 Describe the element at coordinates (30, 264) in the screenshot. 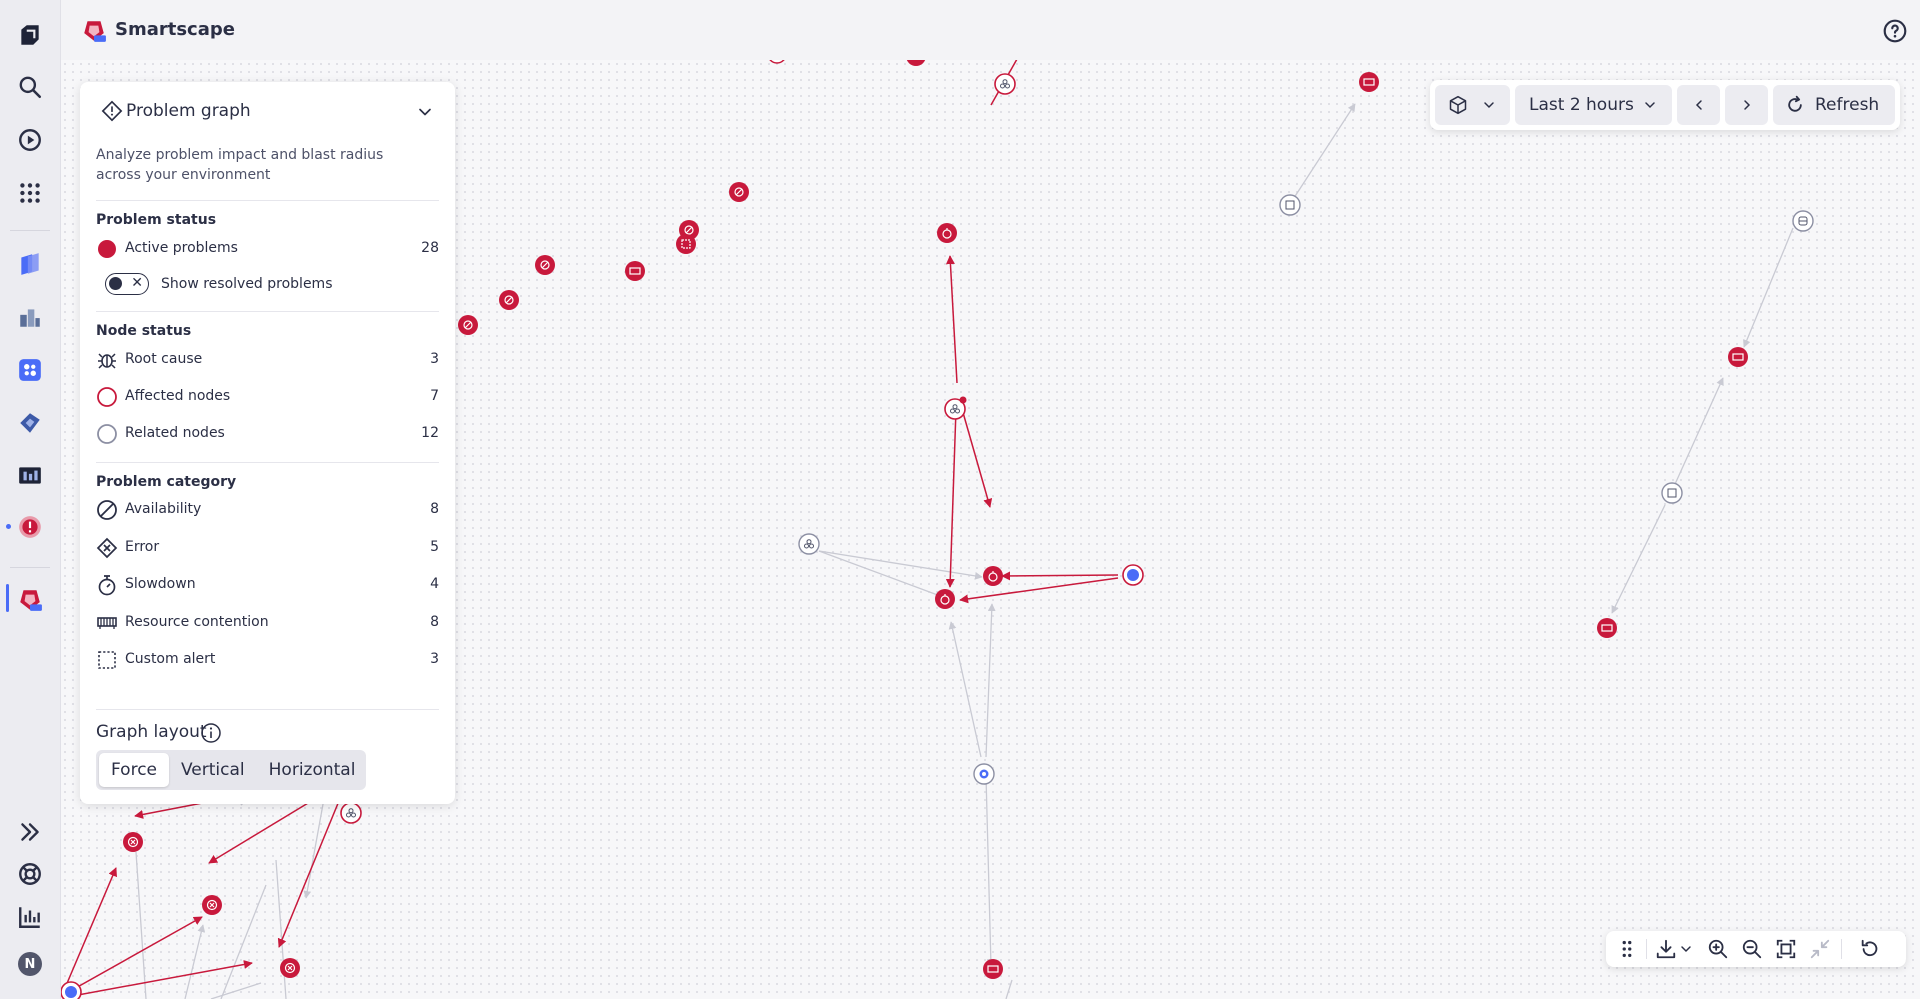

I see `infrastructure-app-icon` at that location.